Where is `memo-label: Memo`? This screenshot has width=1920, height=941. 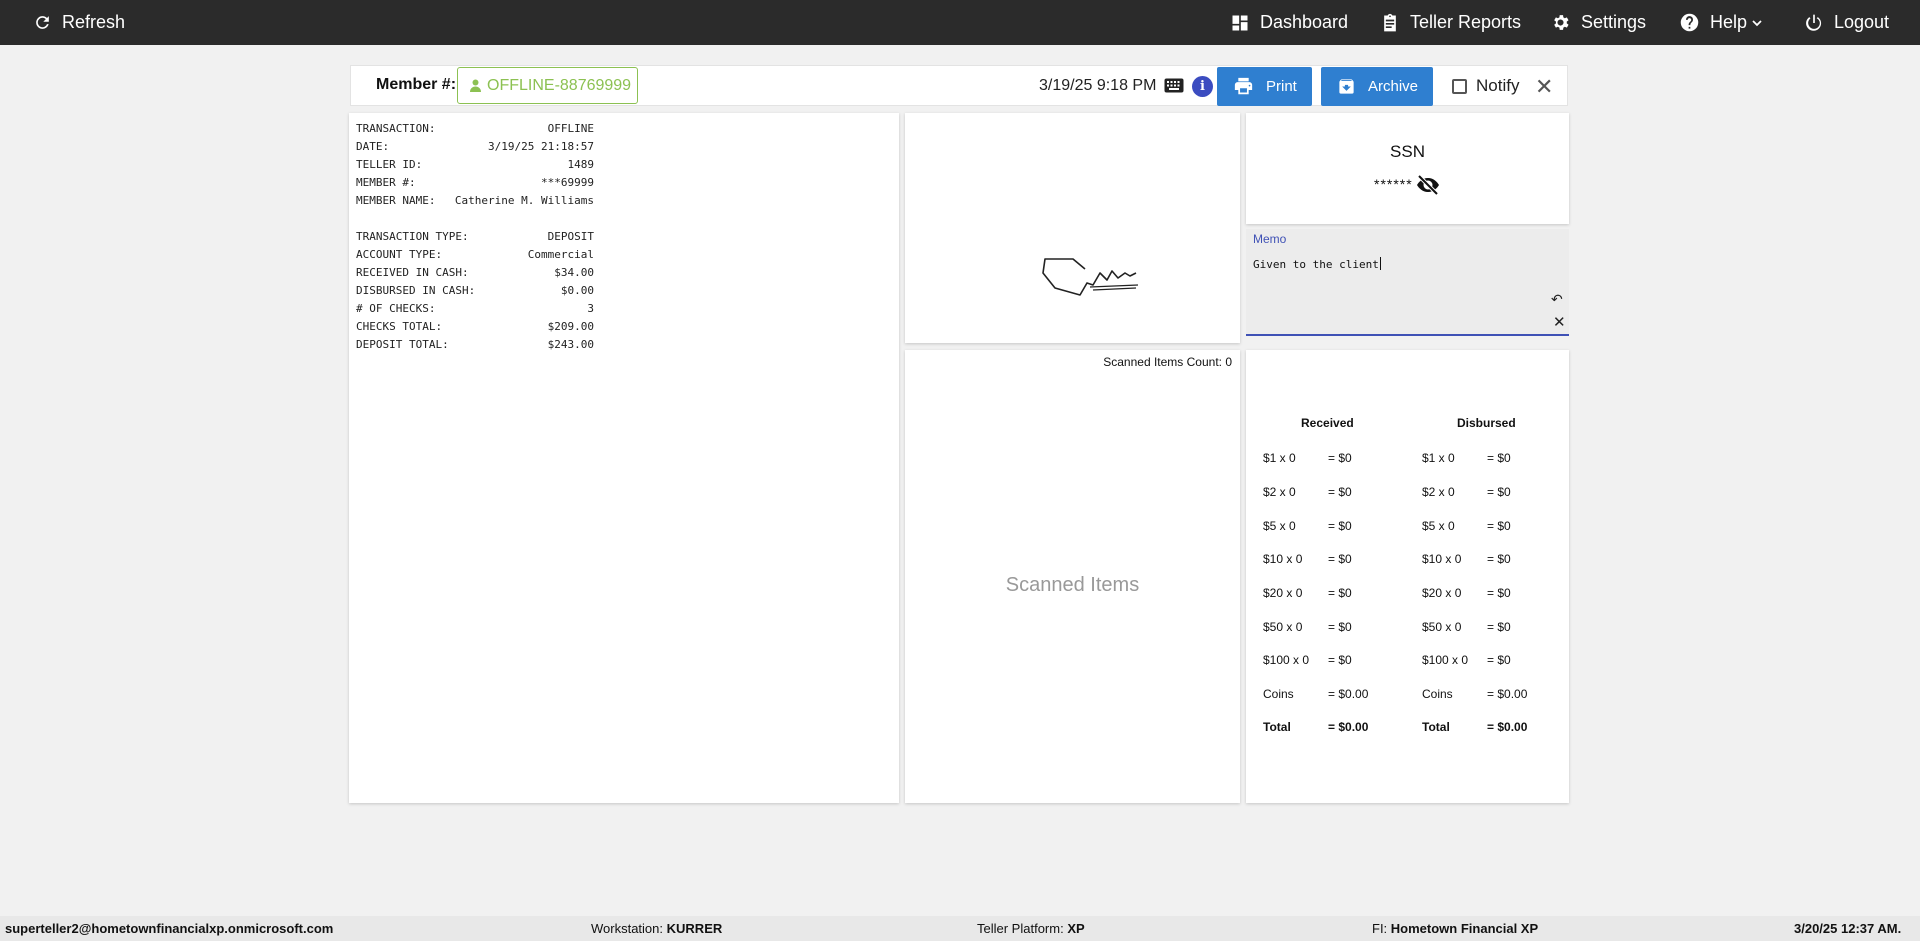
memo-label: Memo is located at coordinates (1270, 239).